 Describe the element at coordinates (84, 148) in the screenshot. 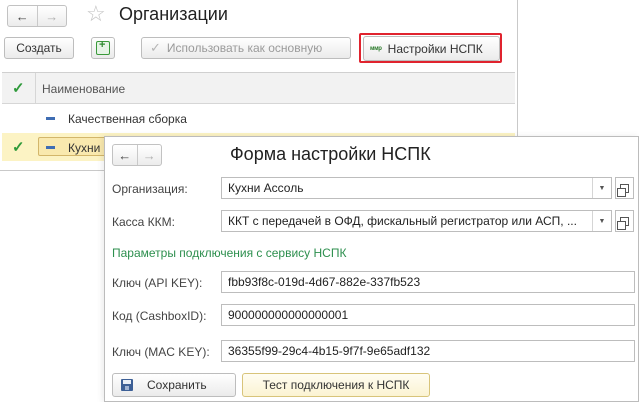

I see `row-name: Кухни` at that location.